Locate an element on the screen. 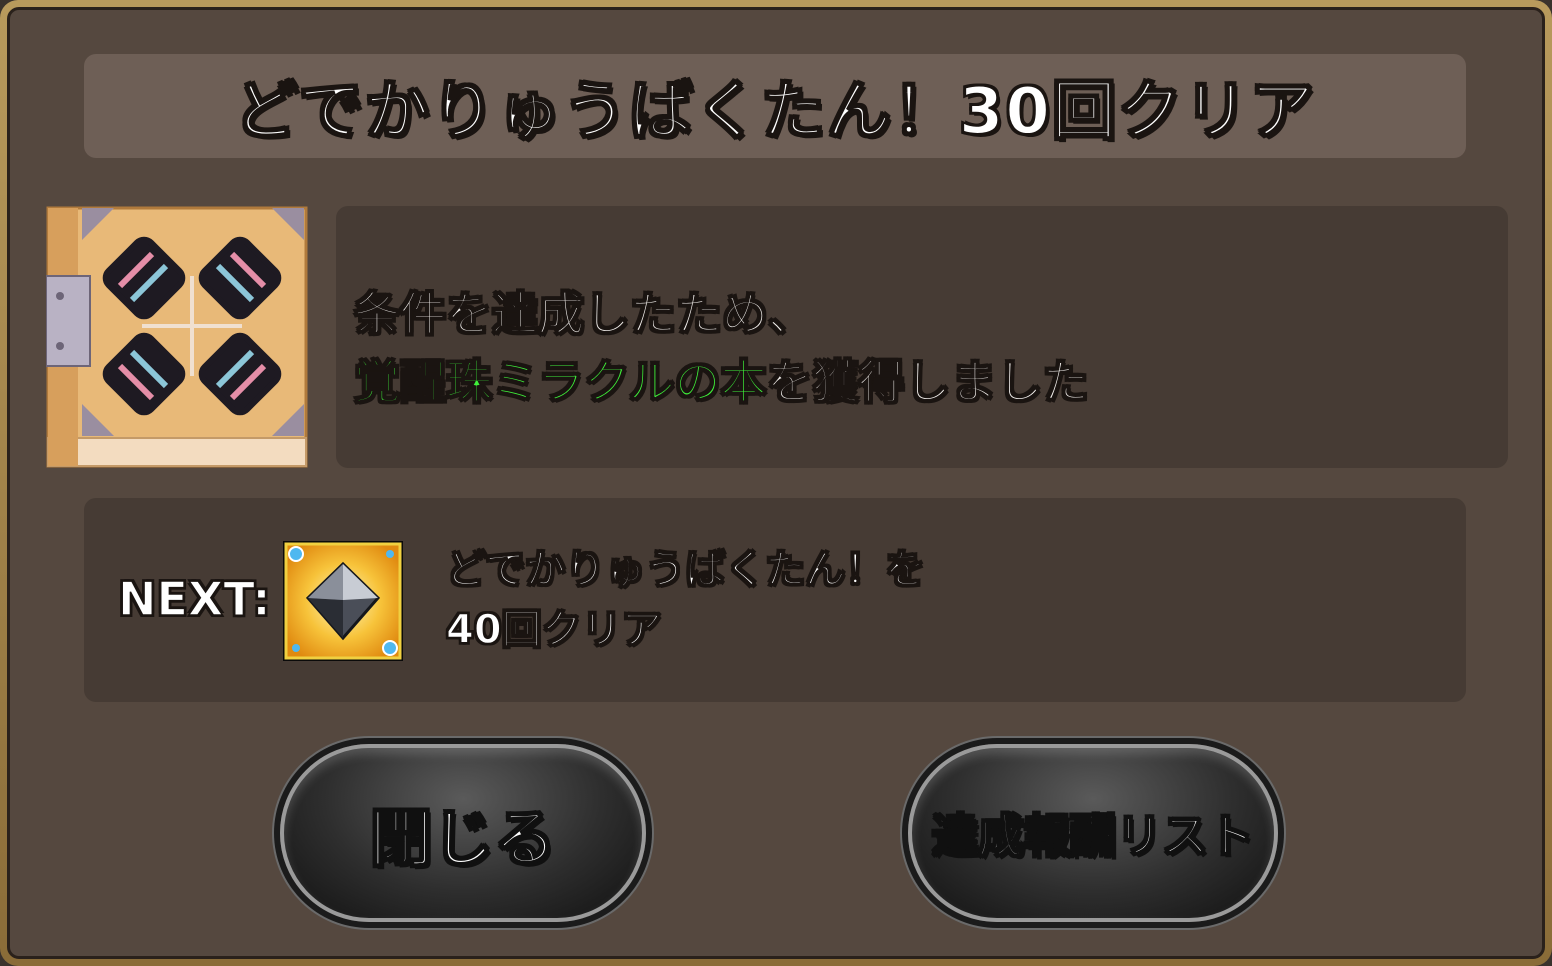  next-goal-line-2: 40回クリア is located at coordinates (553, 630).